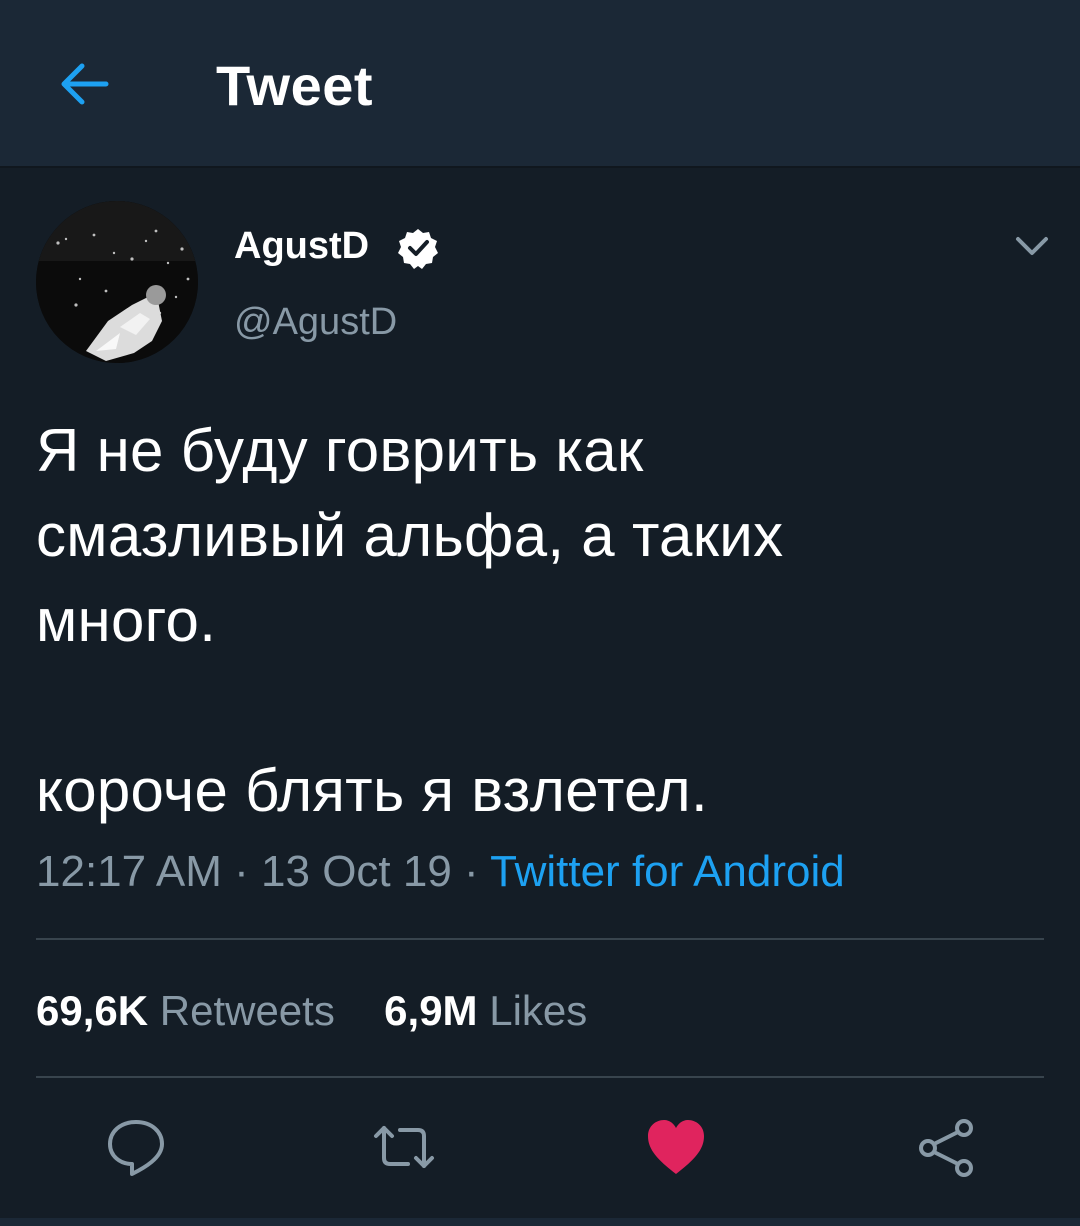 This screenshot has height=1226, width=1080. I want to click on chevron-down-icon, so click(1032, 246).